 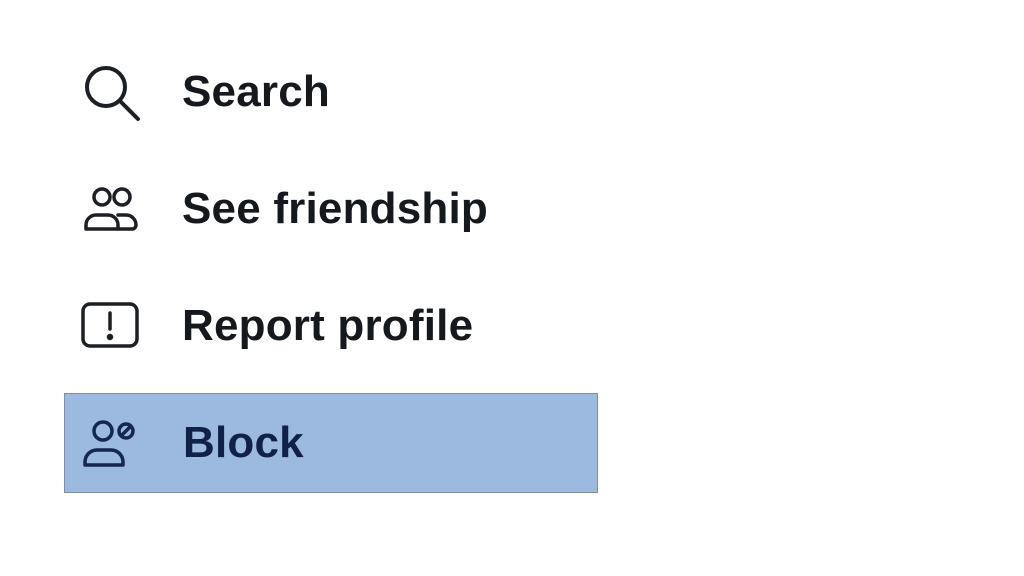 What do you see at coordinates (110, 92) in the screenshot?
I see `search-icon` at bounding box center [110, 92].